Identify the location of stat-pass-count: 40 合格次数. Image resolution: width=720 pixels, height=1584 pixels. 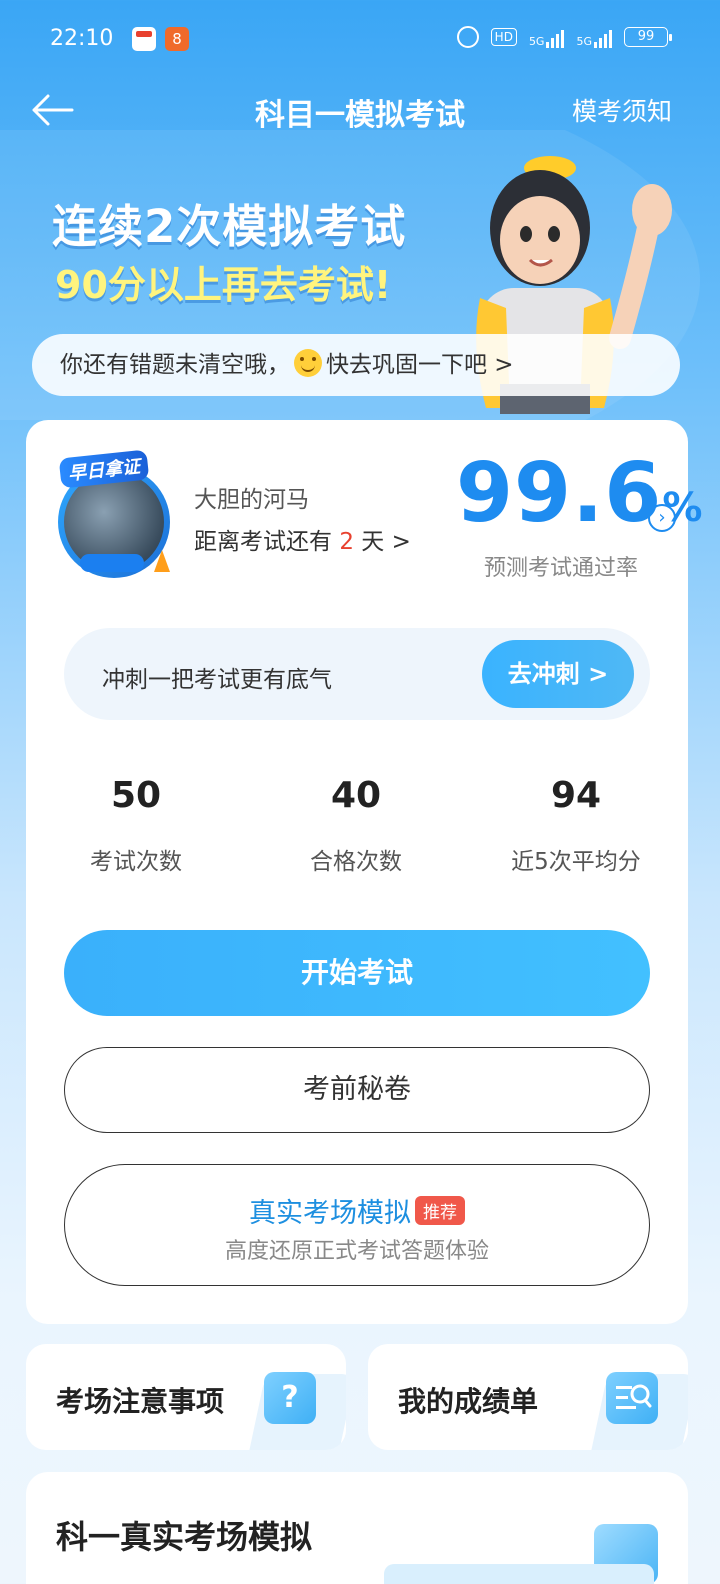
(356, 823).